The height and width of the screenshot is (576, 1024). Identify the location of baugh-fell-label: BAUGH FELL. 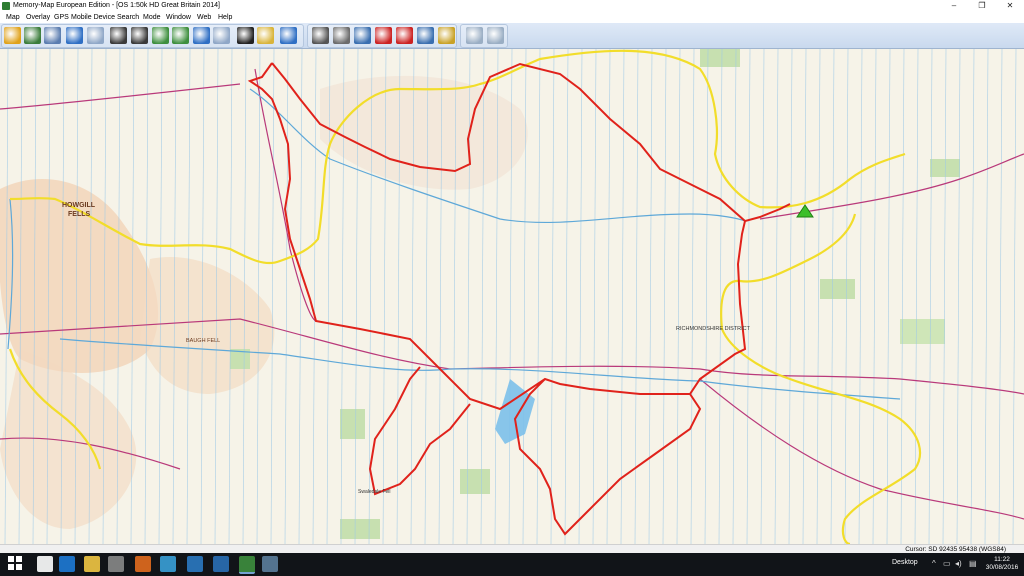
(203, 341).